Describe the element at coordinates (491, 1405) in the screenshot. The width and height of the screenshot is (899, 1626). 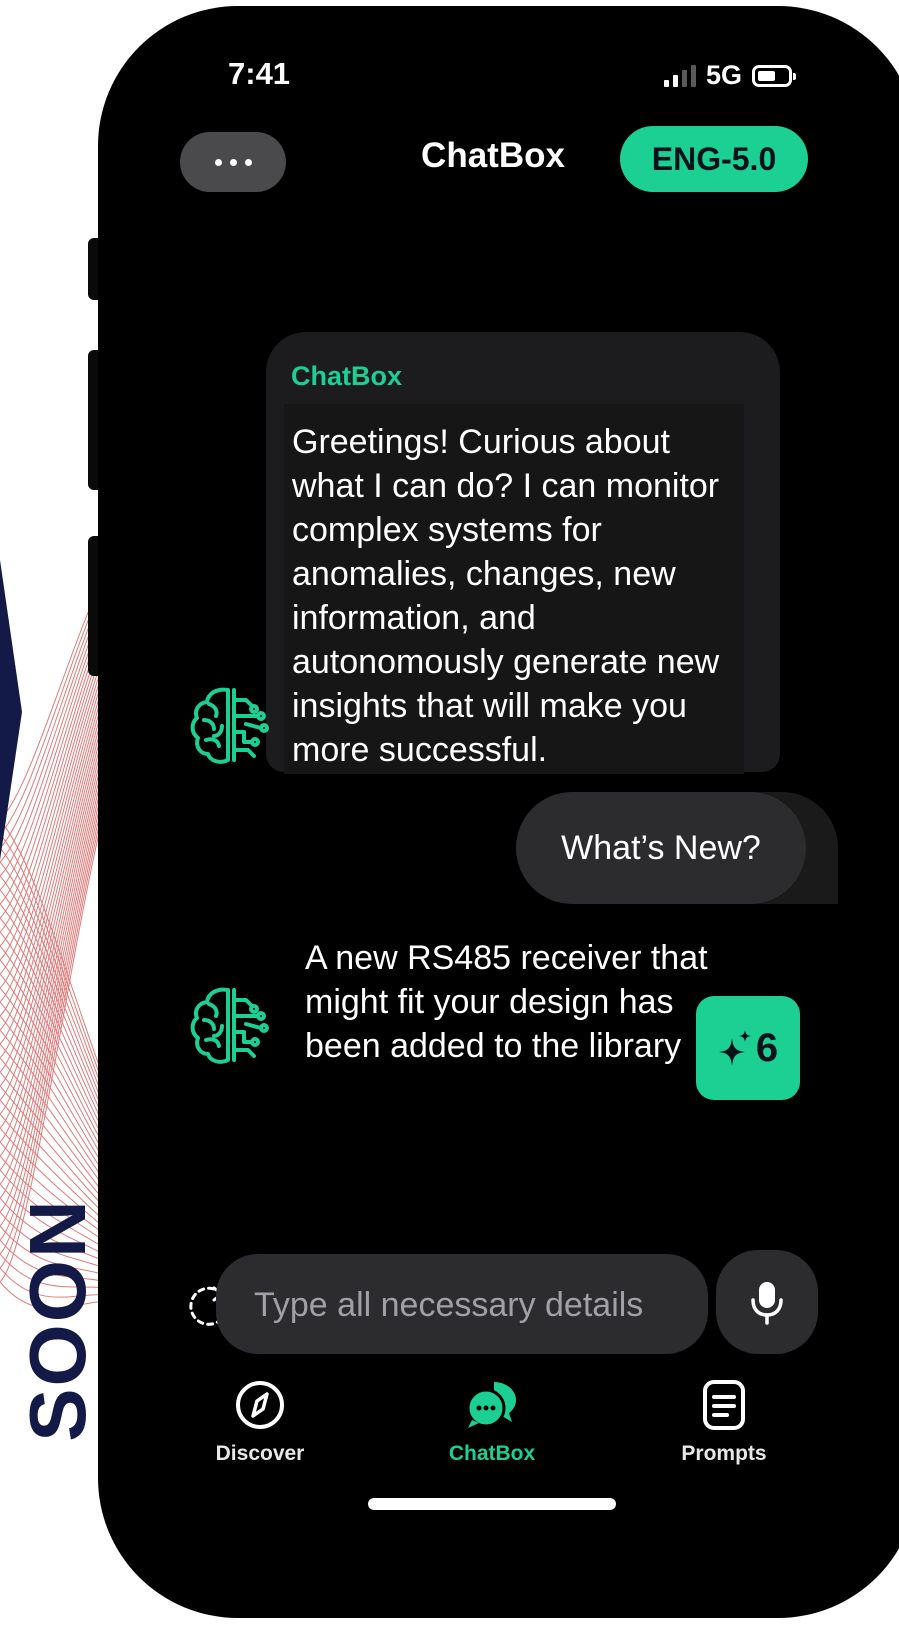
I see `chat-bubbles-icon` at that location.